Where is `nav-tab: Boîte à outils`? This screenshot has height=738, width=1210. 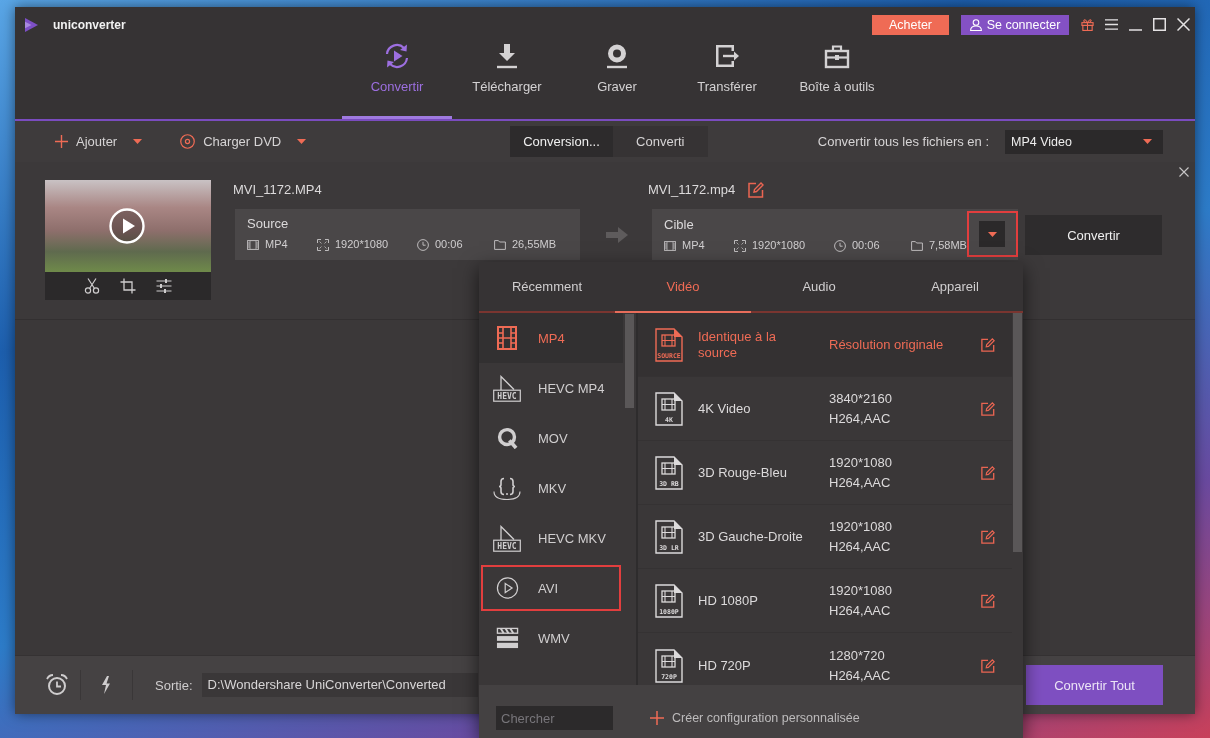
nav-tab: Boîte à outils is located at coordinates (837, 79).